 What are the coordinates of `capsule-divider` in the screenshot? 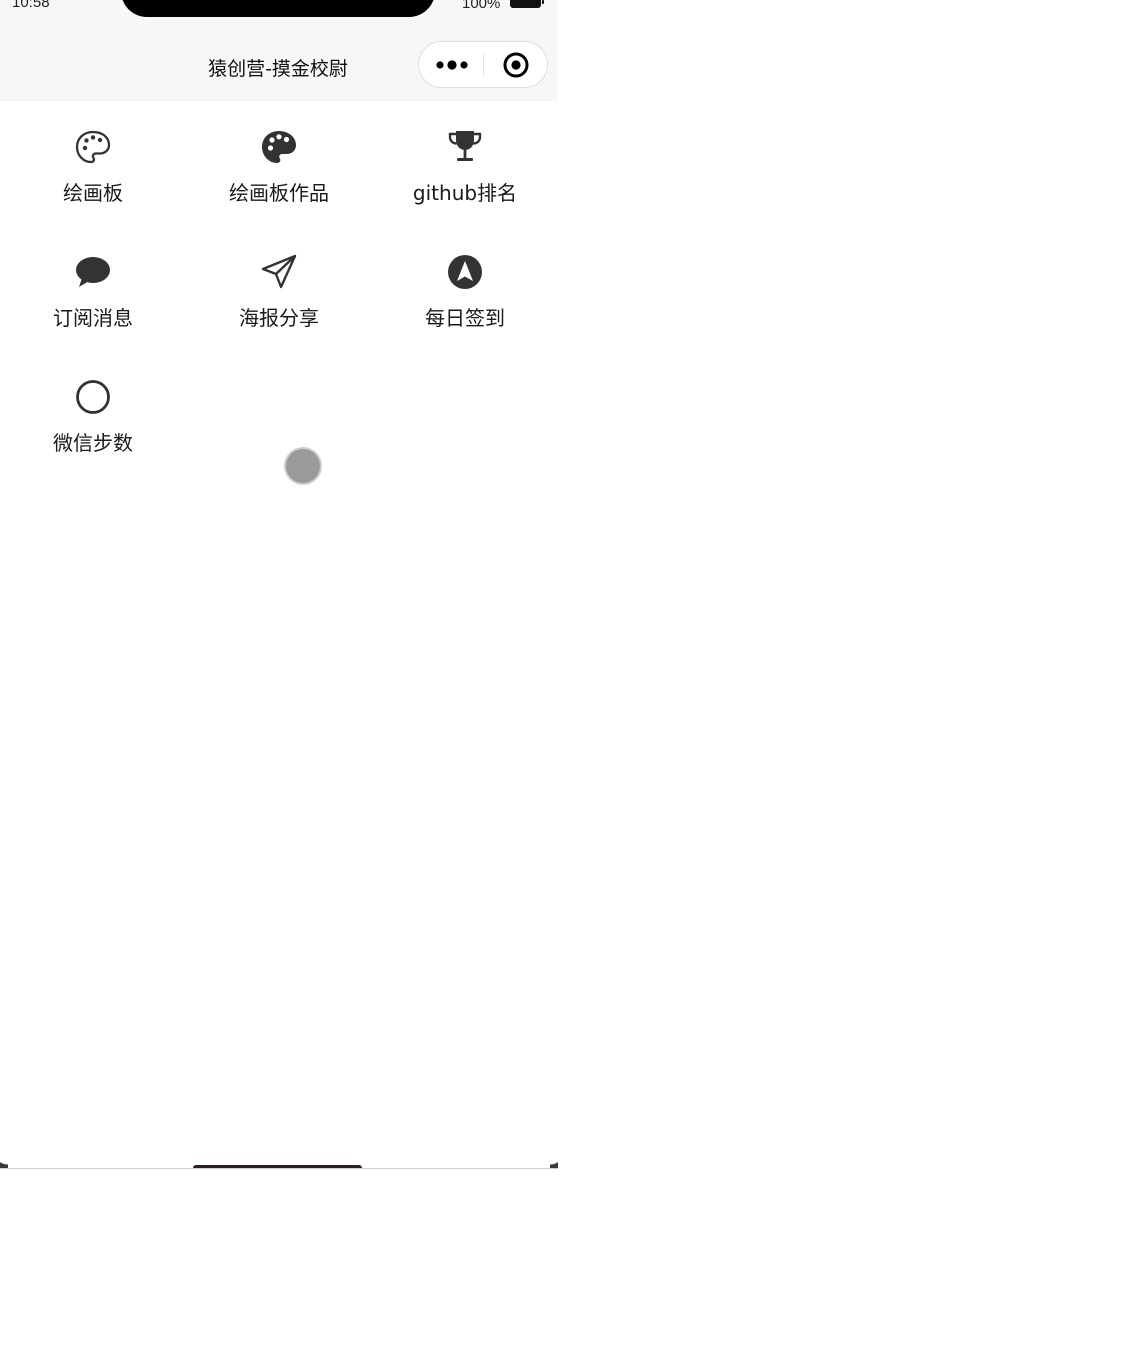 It's located at (483, 65).